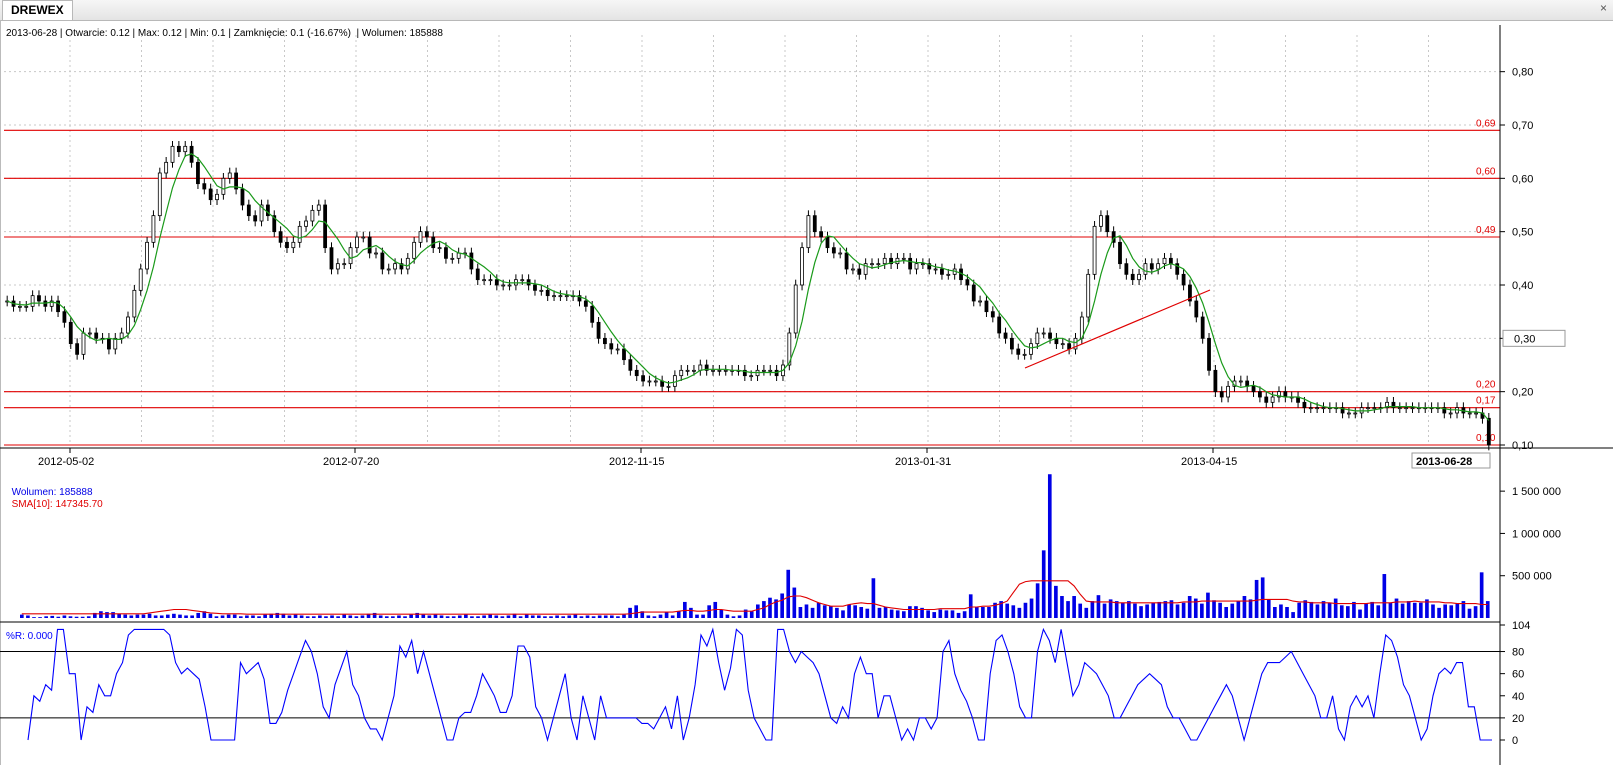 This screenshot has height=765, width=1613. I want to click on x-tick-label: 2012-11-15, so click(636, 462).